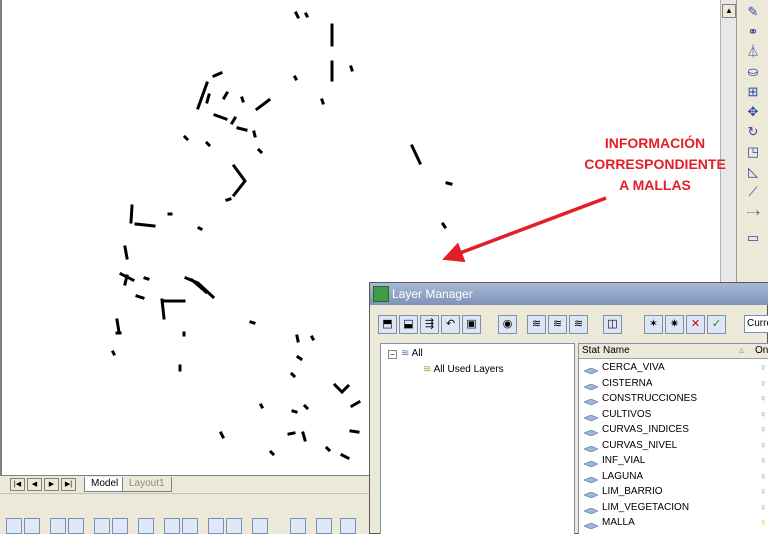 Image resolution: width=768 pixels, height=534 pixels. What do you see at coordinates (612, 324) in the screenshot?
I see `layer-settings-icon: ◫` at bounding box center [612, 324].